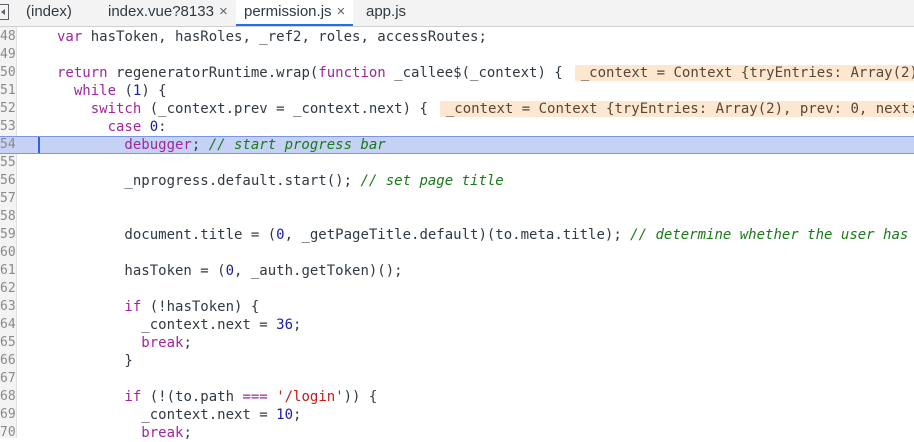 The height and width of the screenshot is (442, 914). Describe the element at coordinates (8, 127) in the screenshot. I see `line-number: 53` at that location.